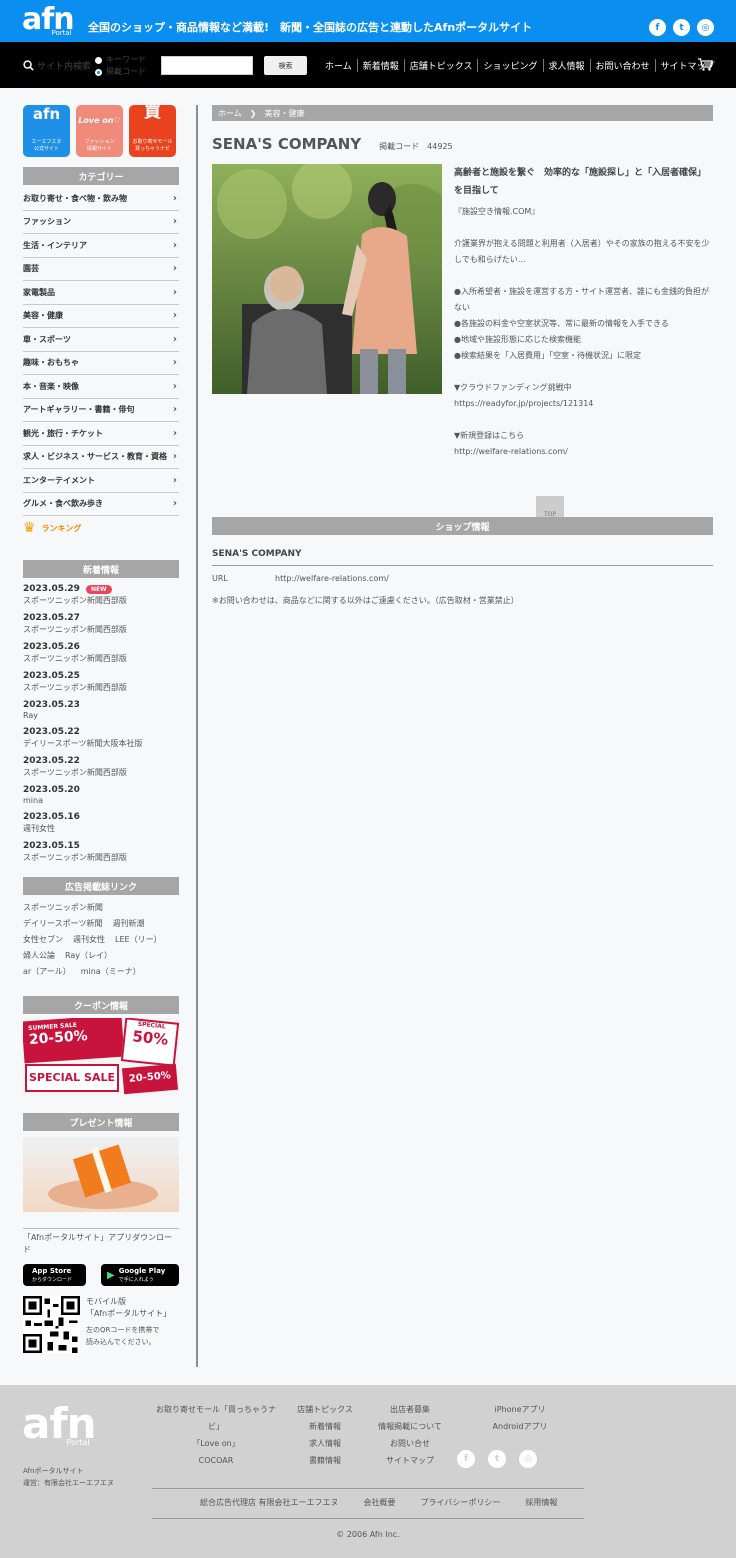  I want to click on category-item: 趣味・おもちゃ ›, so click(101, 363).